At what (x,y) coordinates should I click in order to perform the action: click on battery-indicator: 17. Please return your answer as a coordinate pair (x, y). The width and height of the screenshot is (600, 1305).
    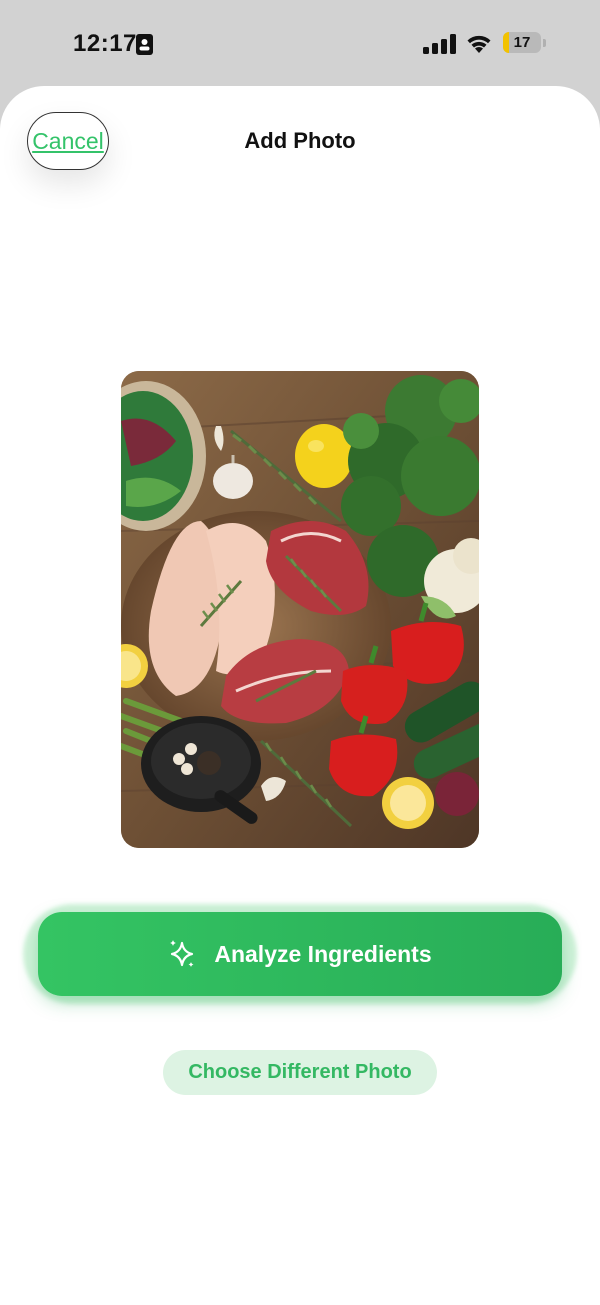
    Looking at the image, I should click on (525, 43).